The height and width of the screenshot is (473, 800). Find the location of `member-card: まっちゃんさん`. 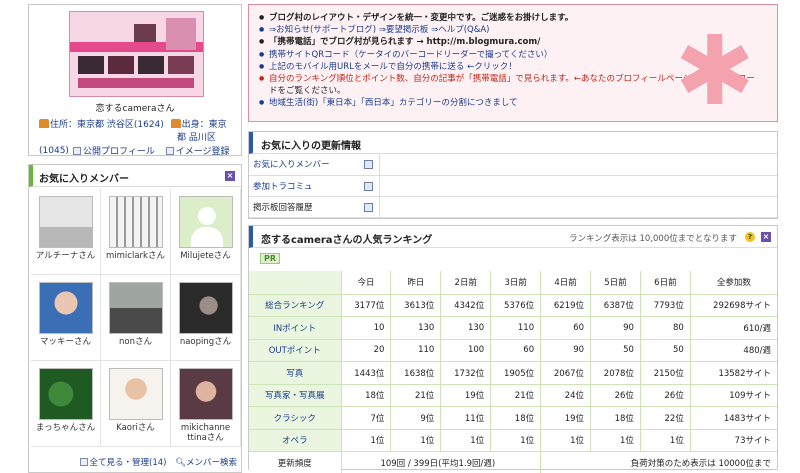

member-card: まっちゃんさん is located at coordinates (66, 404).